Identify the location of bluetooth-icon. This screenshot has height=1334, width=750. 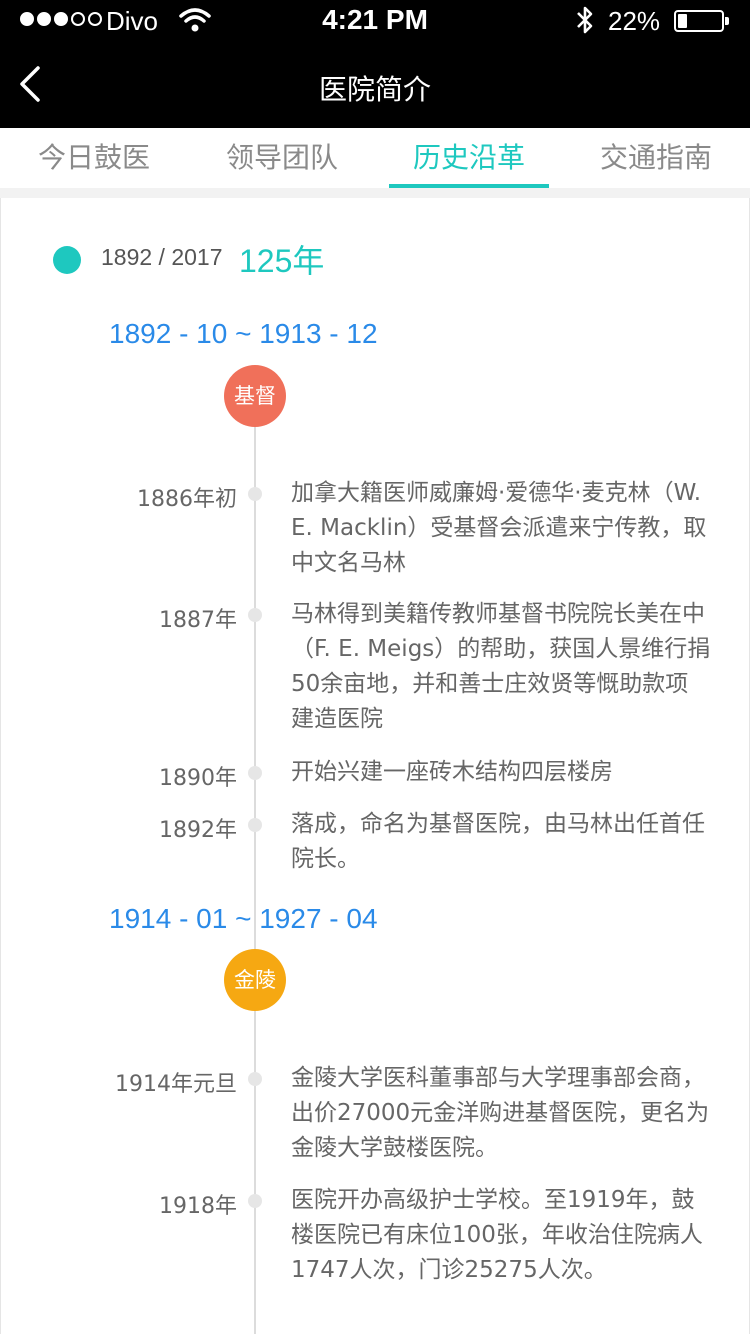
(585, 20).